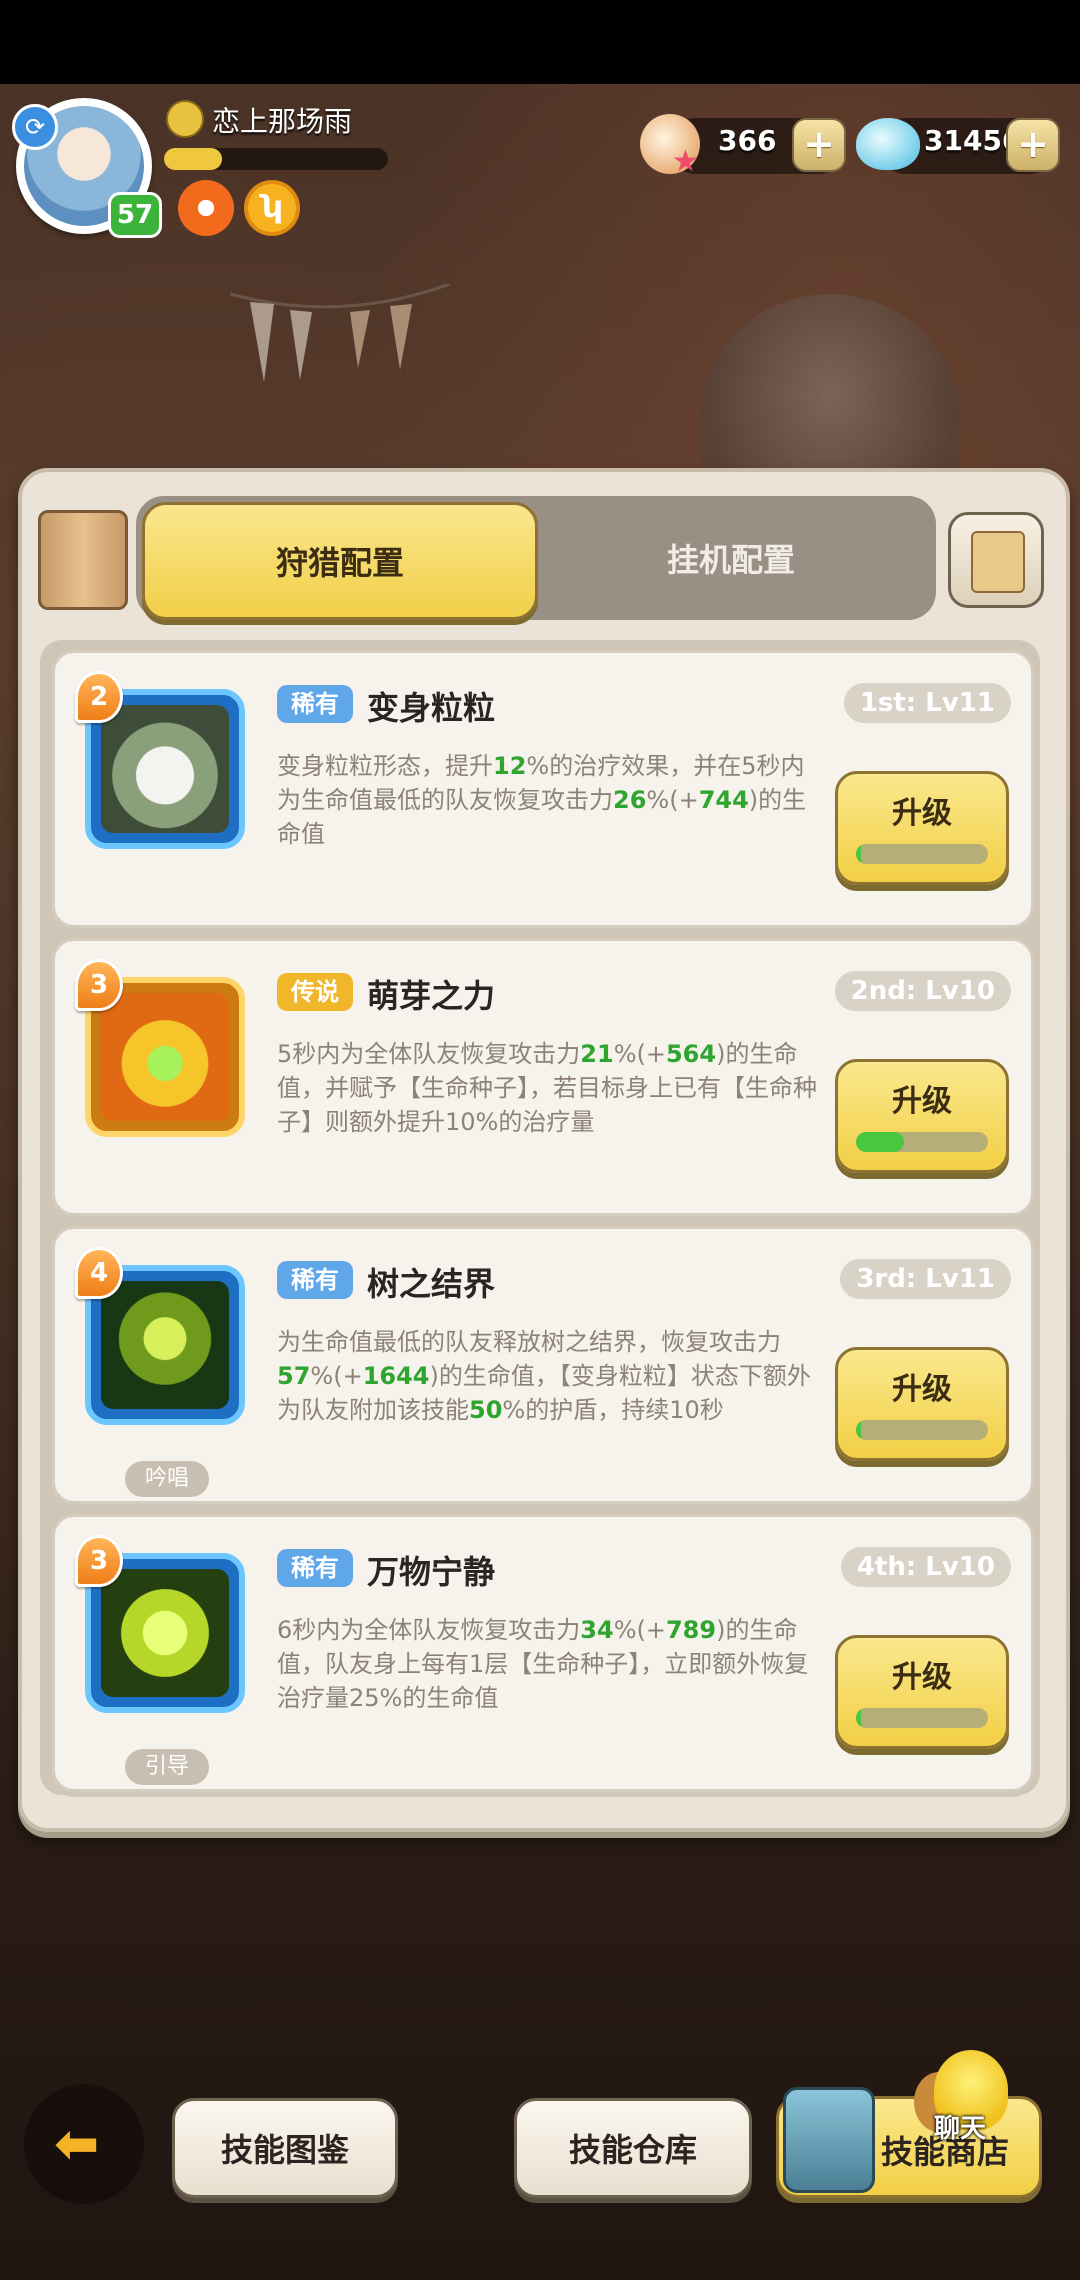 The width and height of the screenshot is (1080, 2280). I want to click on chat-label: 聊天, so click(960, 2129).